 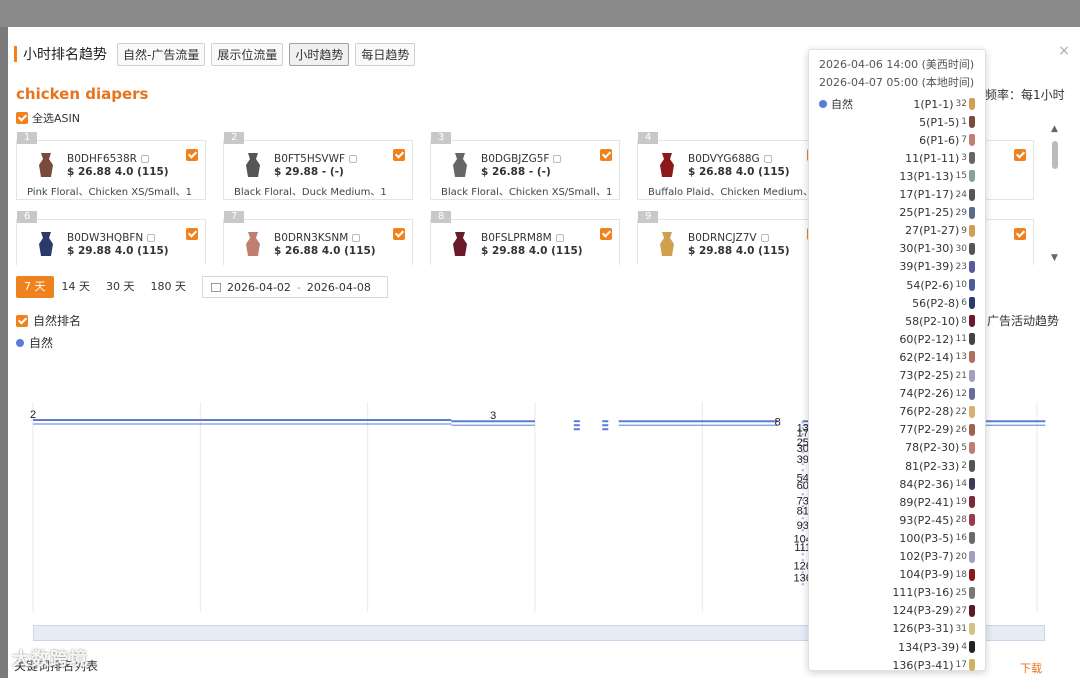 I want to click on tooltip-row-position: 25(P1-25), so click(x=926, y=213).